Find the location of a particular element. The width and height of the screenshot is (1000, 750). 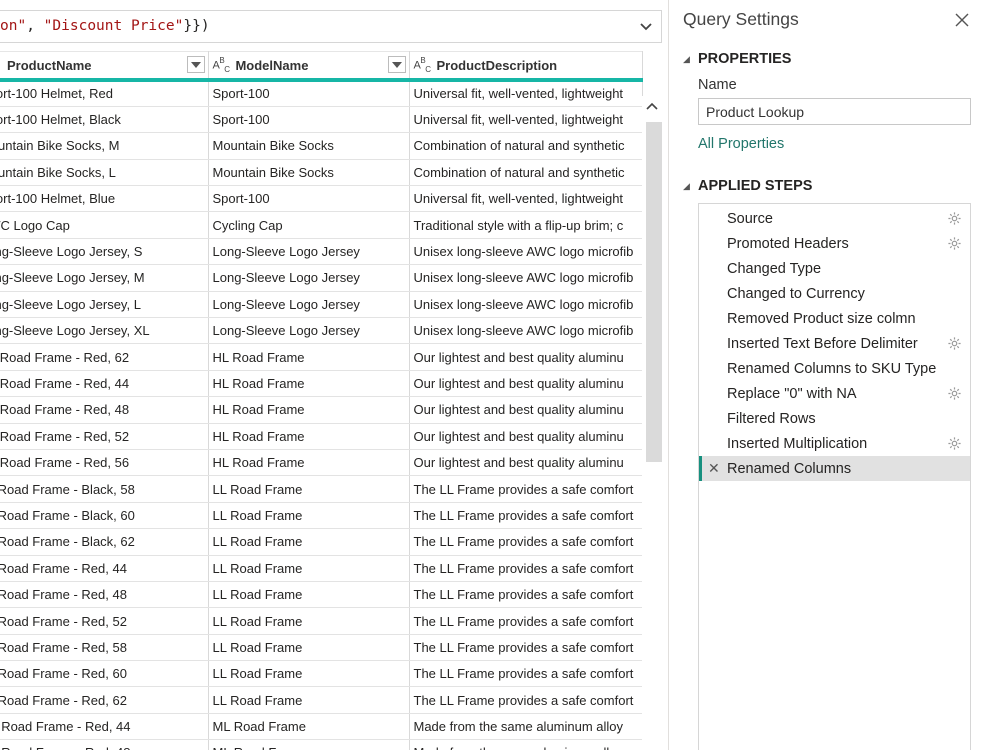

table-cell: HL Road Frame - Red, 52 is located at coordinates (104, 436).